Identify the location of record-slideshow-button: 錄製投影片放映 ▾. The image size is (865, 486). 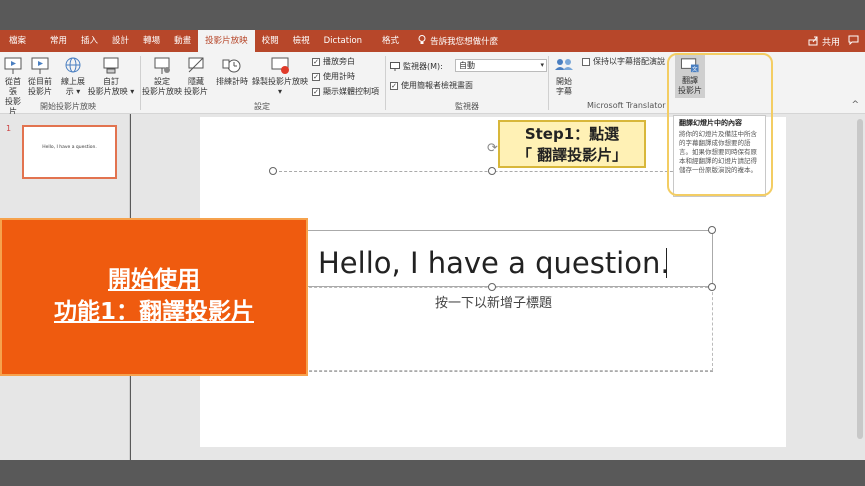
(280, 76).